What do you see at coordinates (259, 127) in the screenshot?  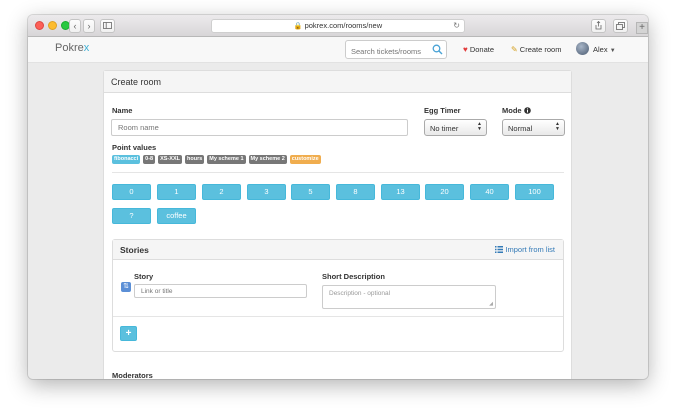 I see `room-name-input` at bounding box center [259, 127].